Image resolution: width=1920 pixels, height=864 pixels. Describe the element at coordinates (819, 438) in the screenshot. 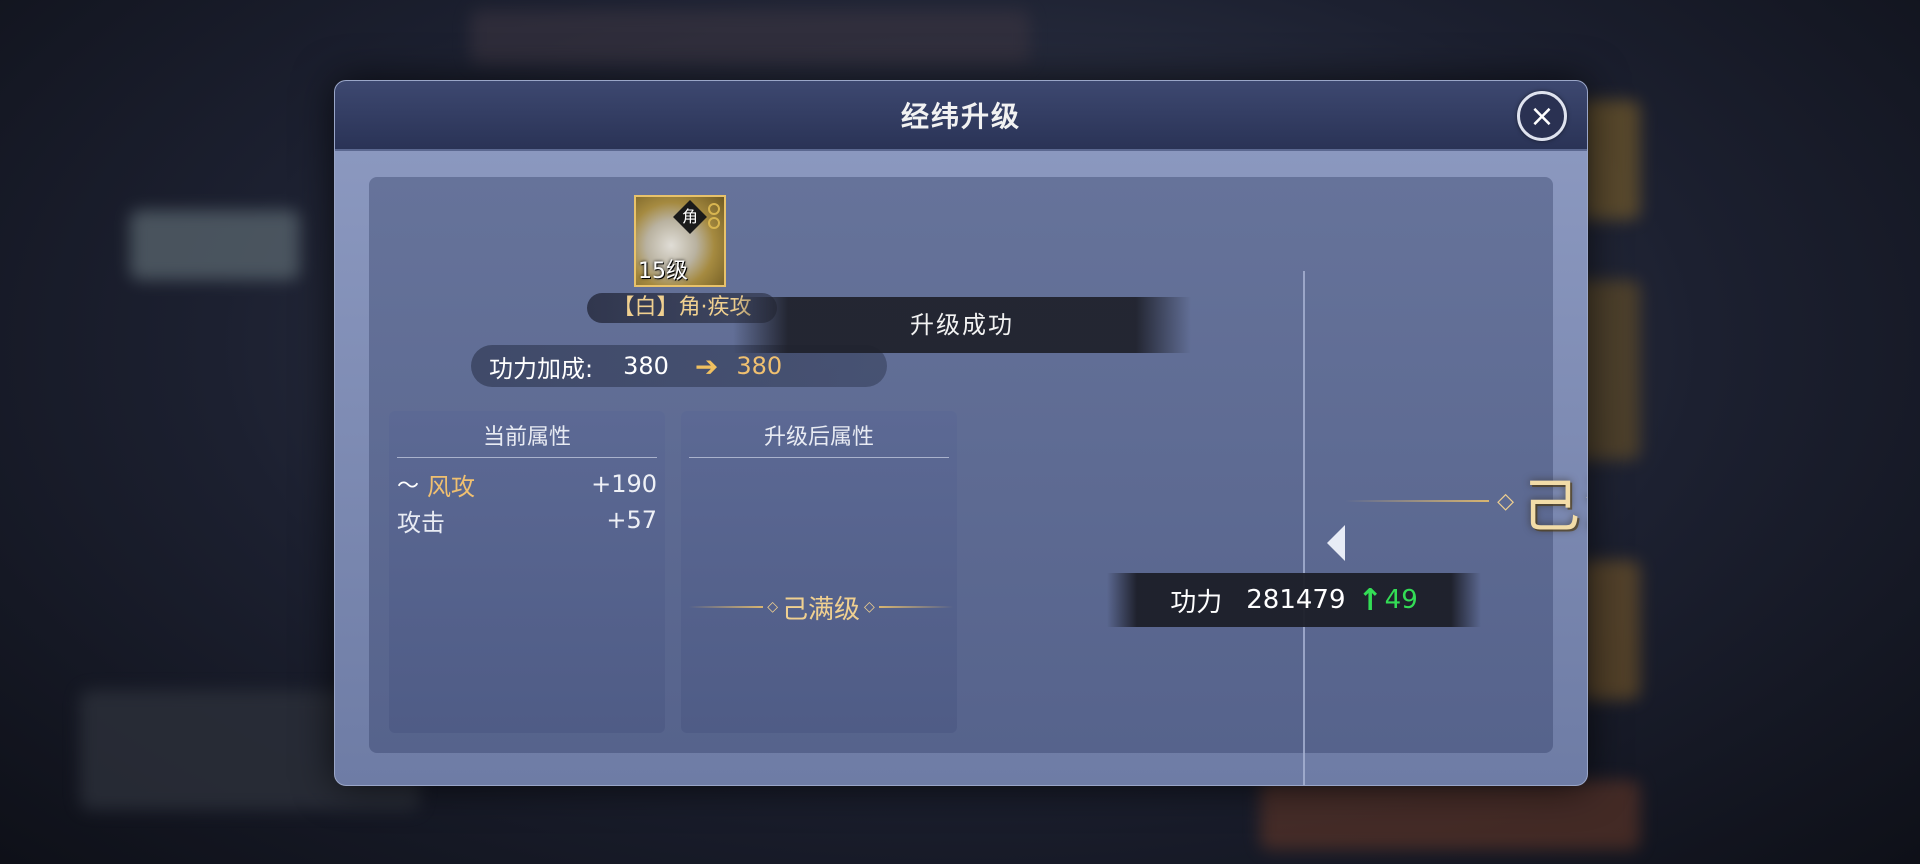

I see `upgraded-attributes-title: 升级后属性` at that location.